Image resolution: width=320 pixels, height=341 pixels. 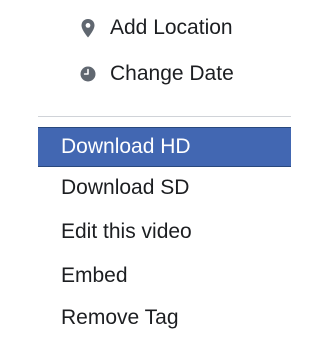 I want to click on menu-item-label: Embed, so click(x=94, y=275).